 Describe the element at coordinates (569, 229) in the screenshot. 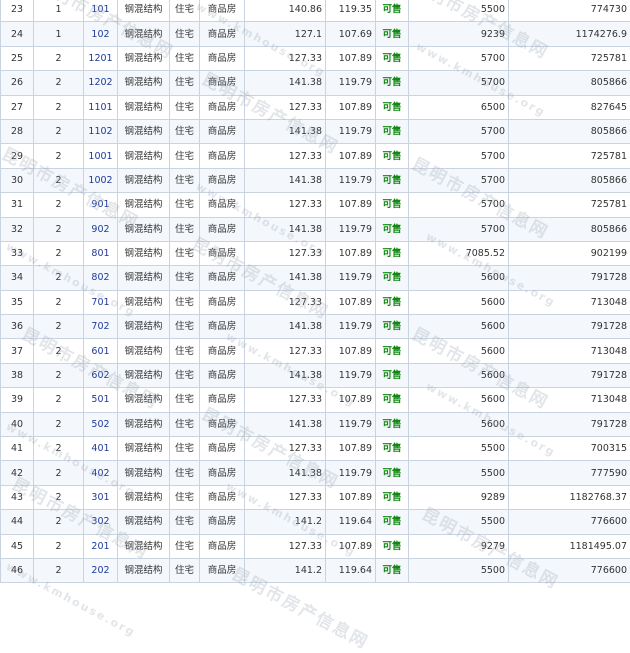

I see `total-price-cell: 805866` at that location.